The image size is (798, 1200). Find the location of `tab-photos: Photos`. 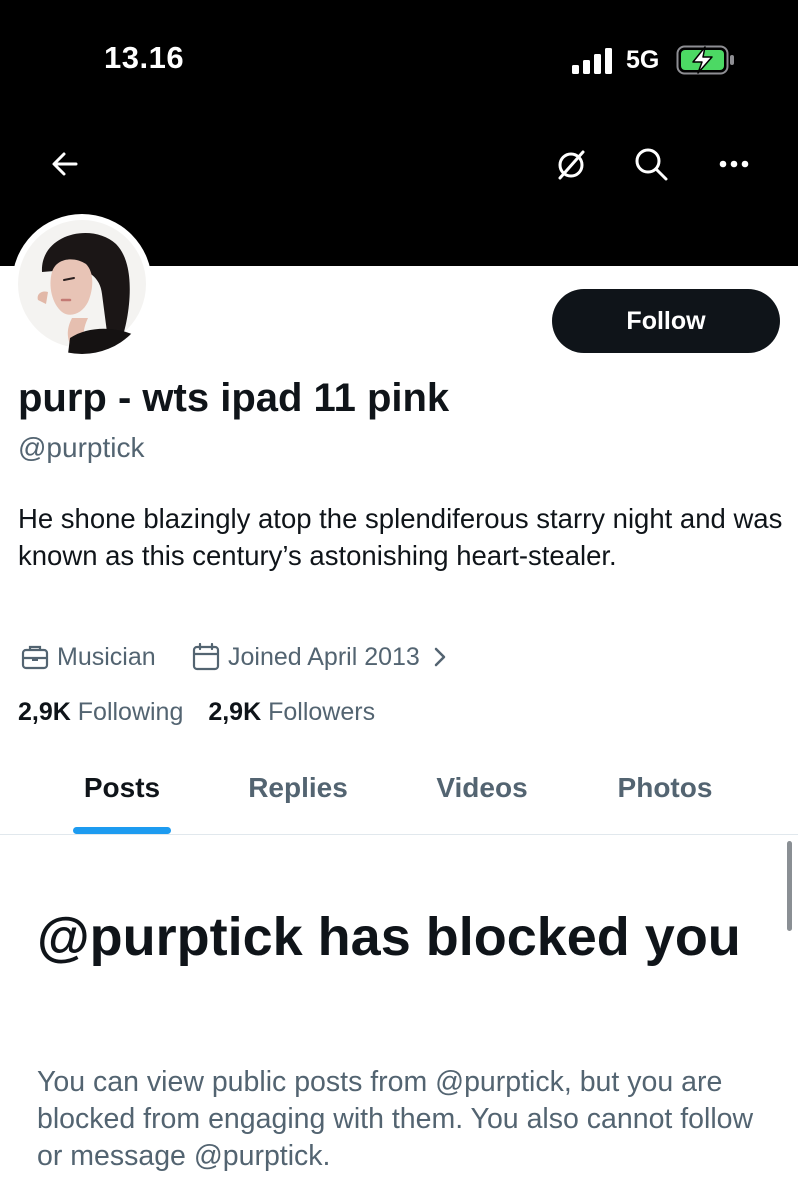

tab-photos: Photos is located at coordinates (665, 792).